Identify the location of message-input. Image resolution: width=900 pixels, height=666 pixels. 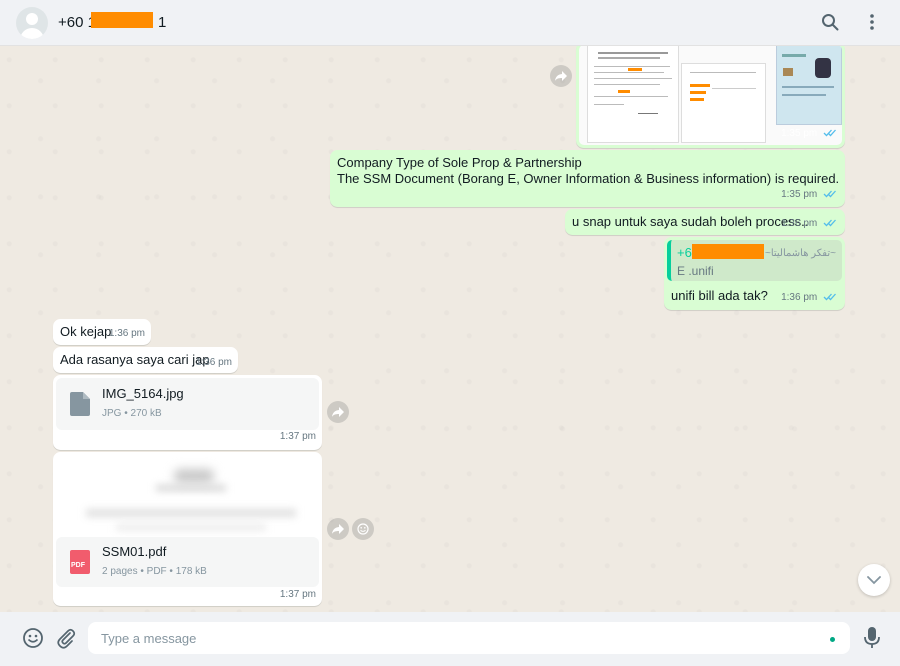
(469, 638).